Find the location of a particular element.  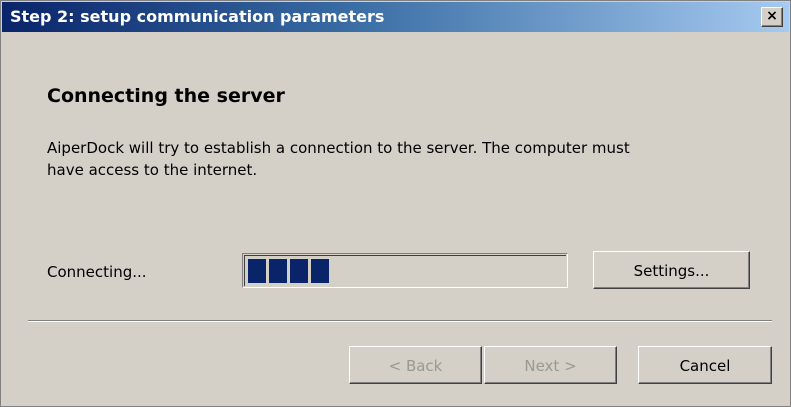

close-button: × is located at coordinates (772, 17).